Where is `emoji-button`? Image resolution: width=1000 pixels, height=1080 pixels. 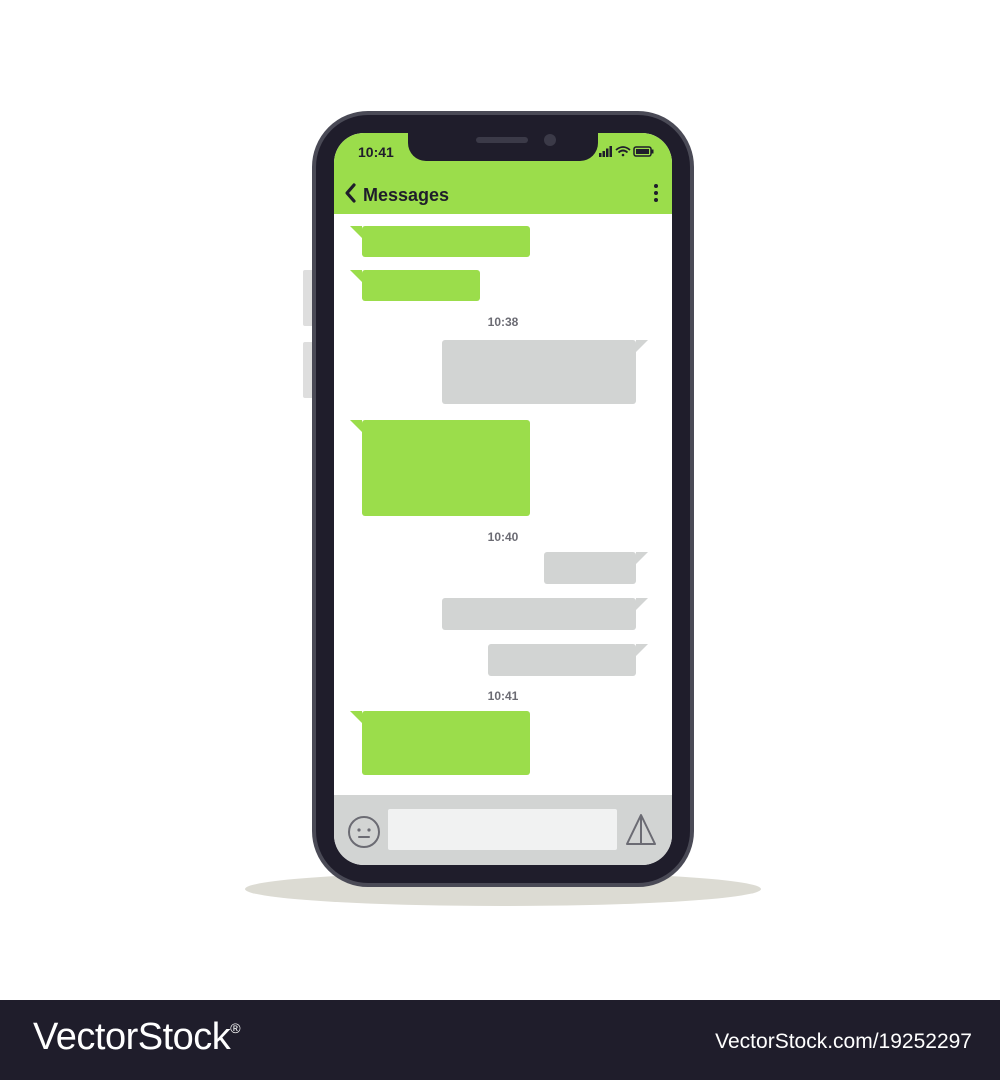
emoji-button is located at coordinates (364, 832).